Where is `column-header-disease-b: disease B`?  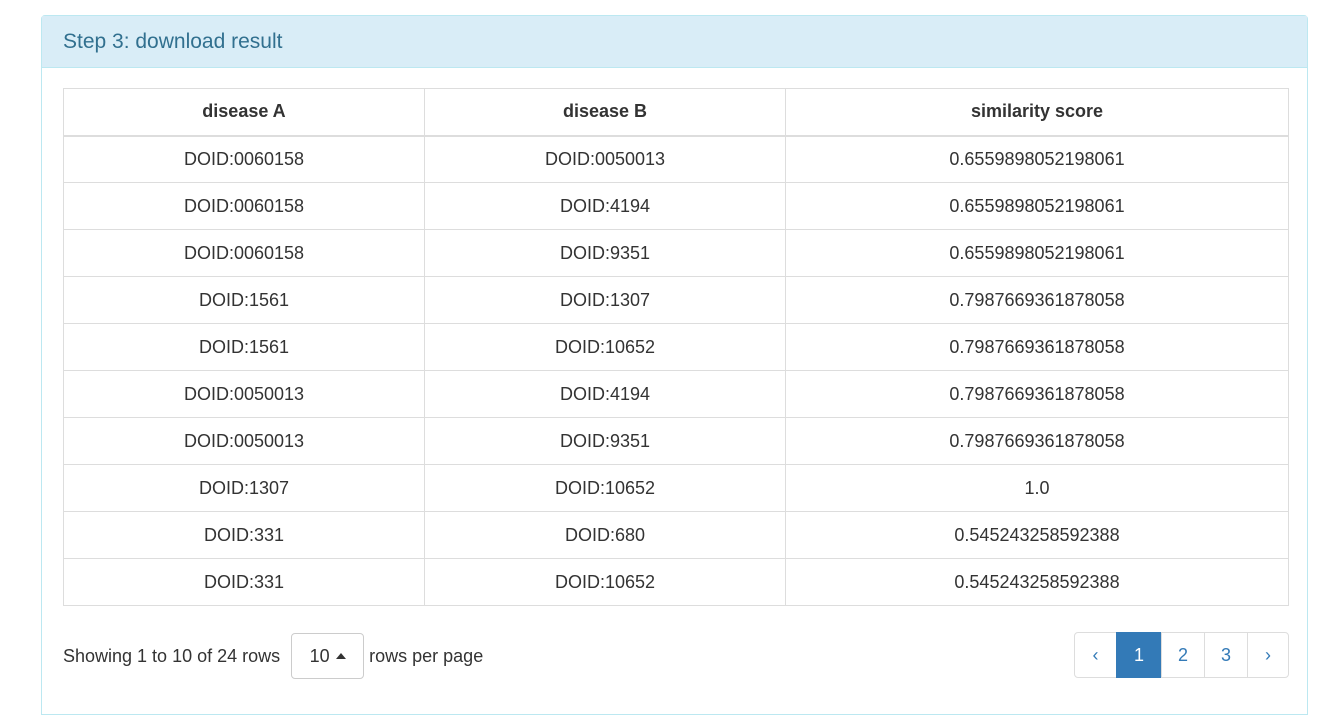 column-header-disease-b: disease B is located at coordinates (605, 112).